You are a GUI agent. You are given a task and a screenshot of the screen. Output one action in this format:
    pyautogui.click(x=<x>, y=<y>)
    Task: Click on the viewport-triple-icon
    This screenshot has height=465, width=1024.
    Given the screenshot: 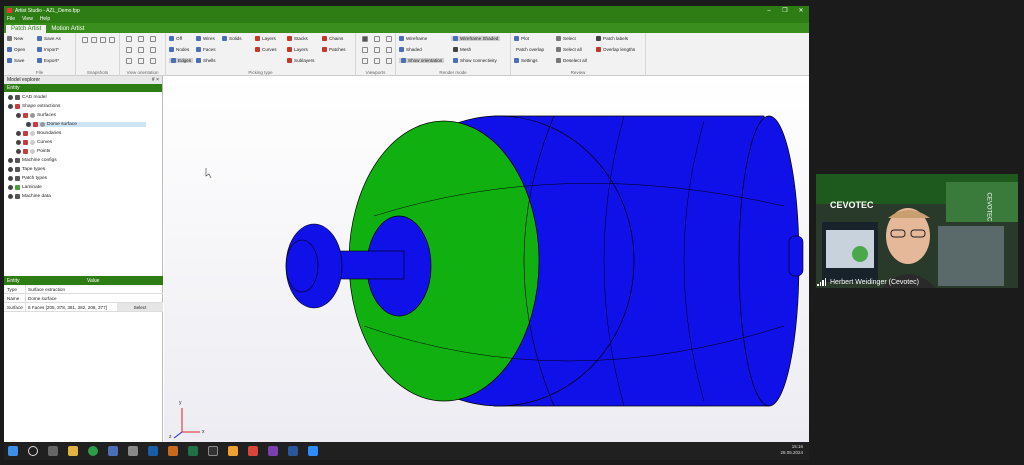 What is the action you would take?
    pyautogui.click(x=377, y=50)
    